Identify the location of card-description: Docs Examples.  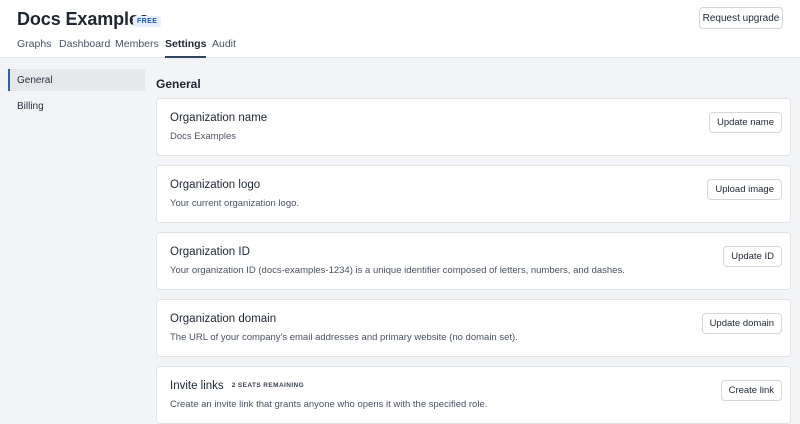
(203, 136).